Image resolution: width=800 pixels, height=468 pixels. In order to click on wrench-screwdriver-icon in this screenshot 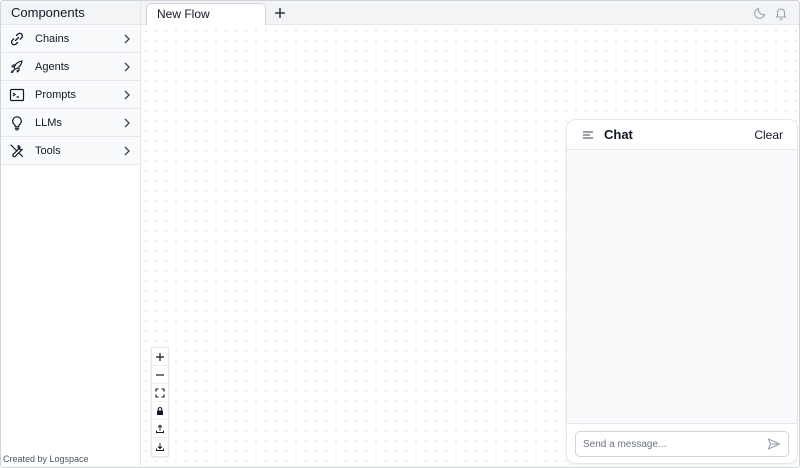, I will do `click(17, 151)`.